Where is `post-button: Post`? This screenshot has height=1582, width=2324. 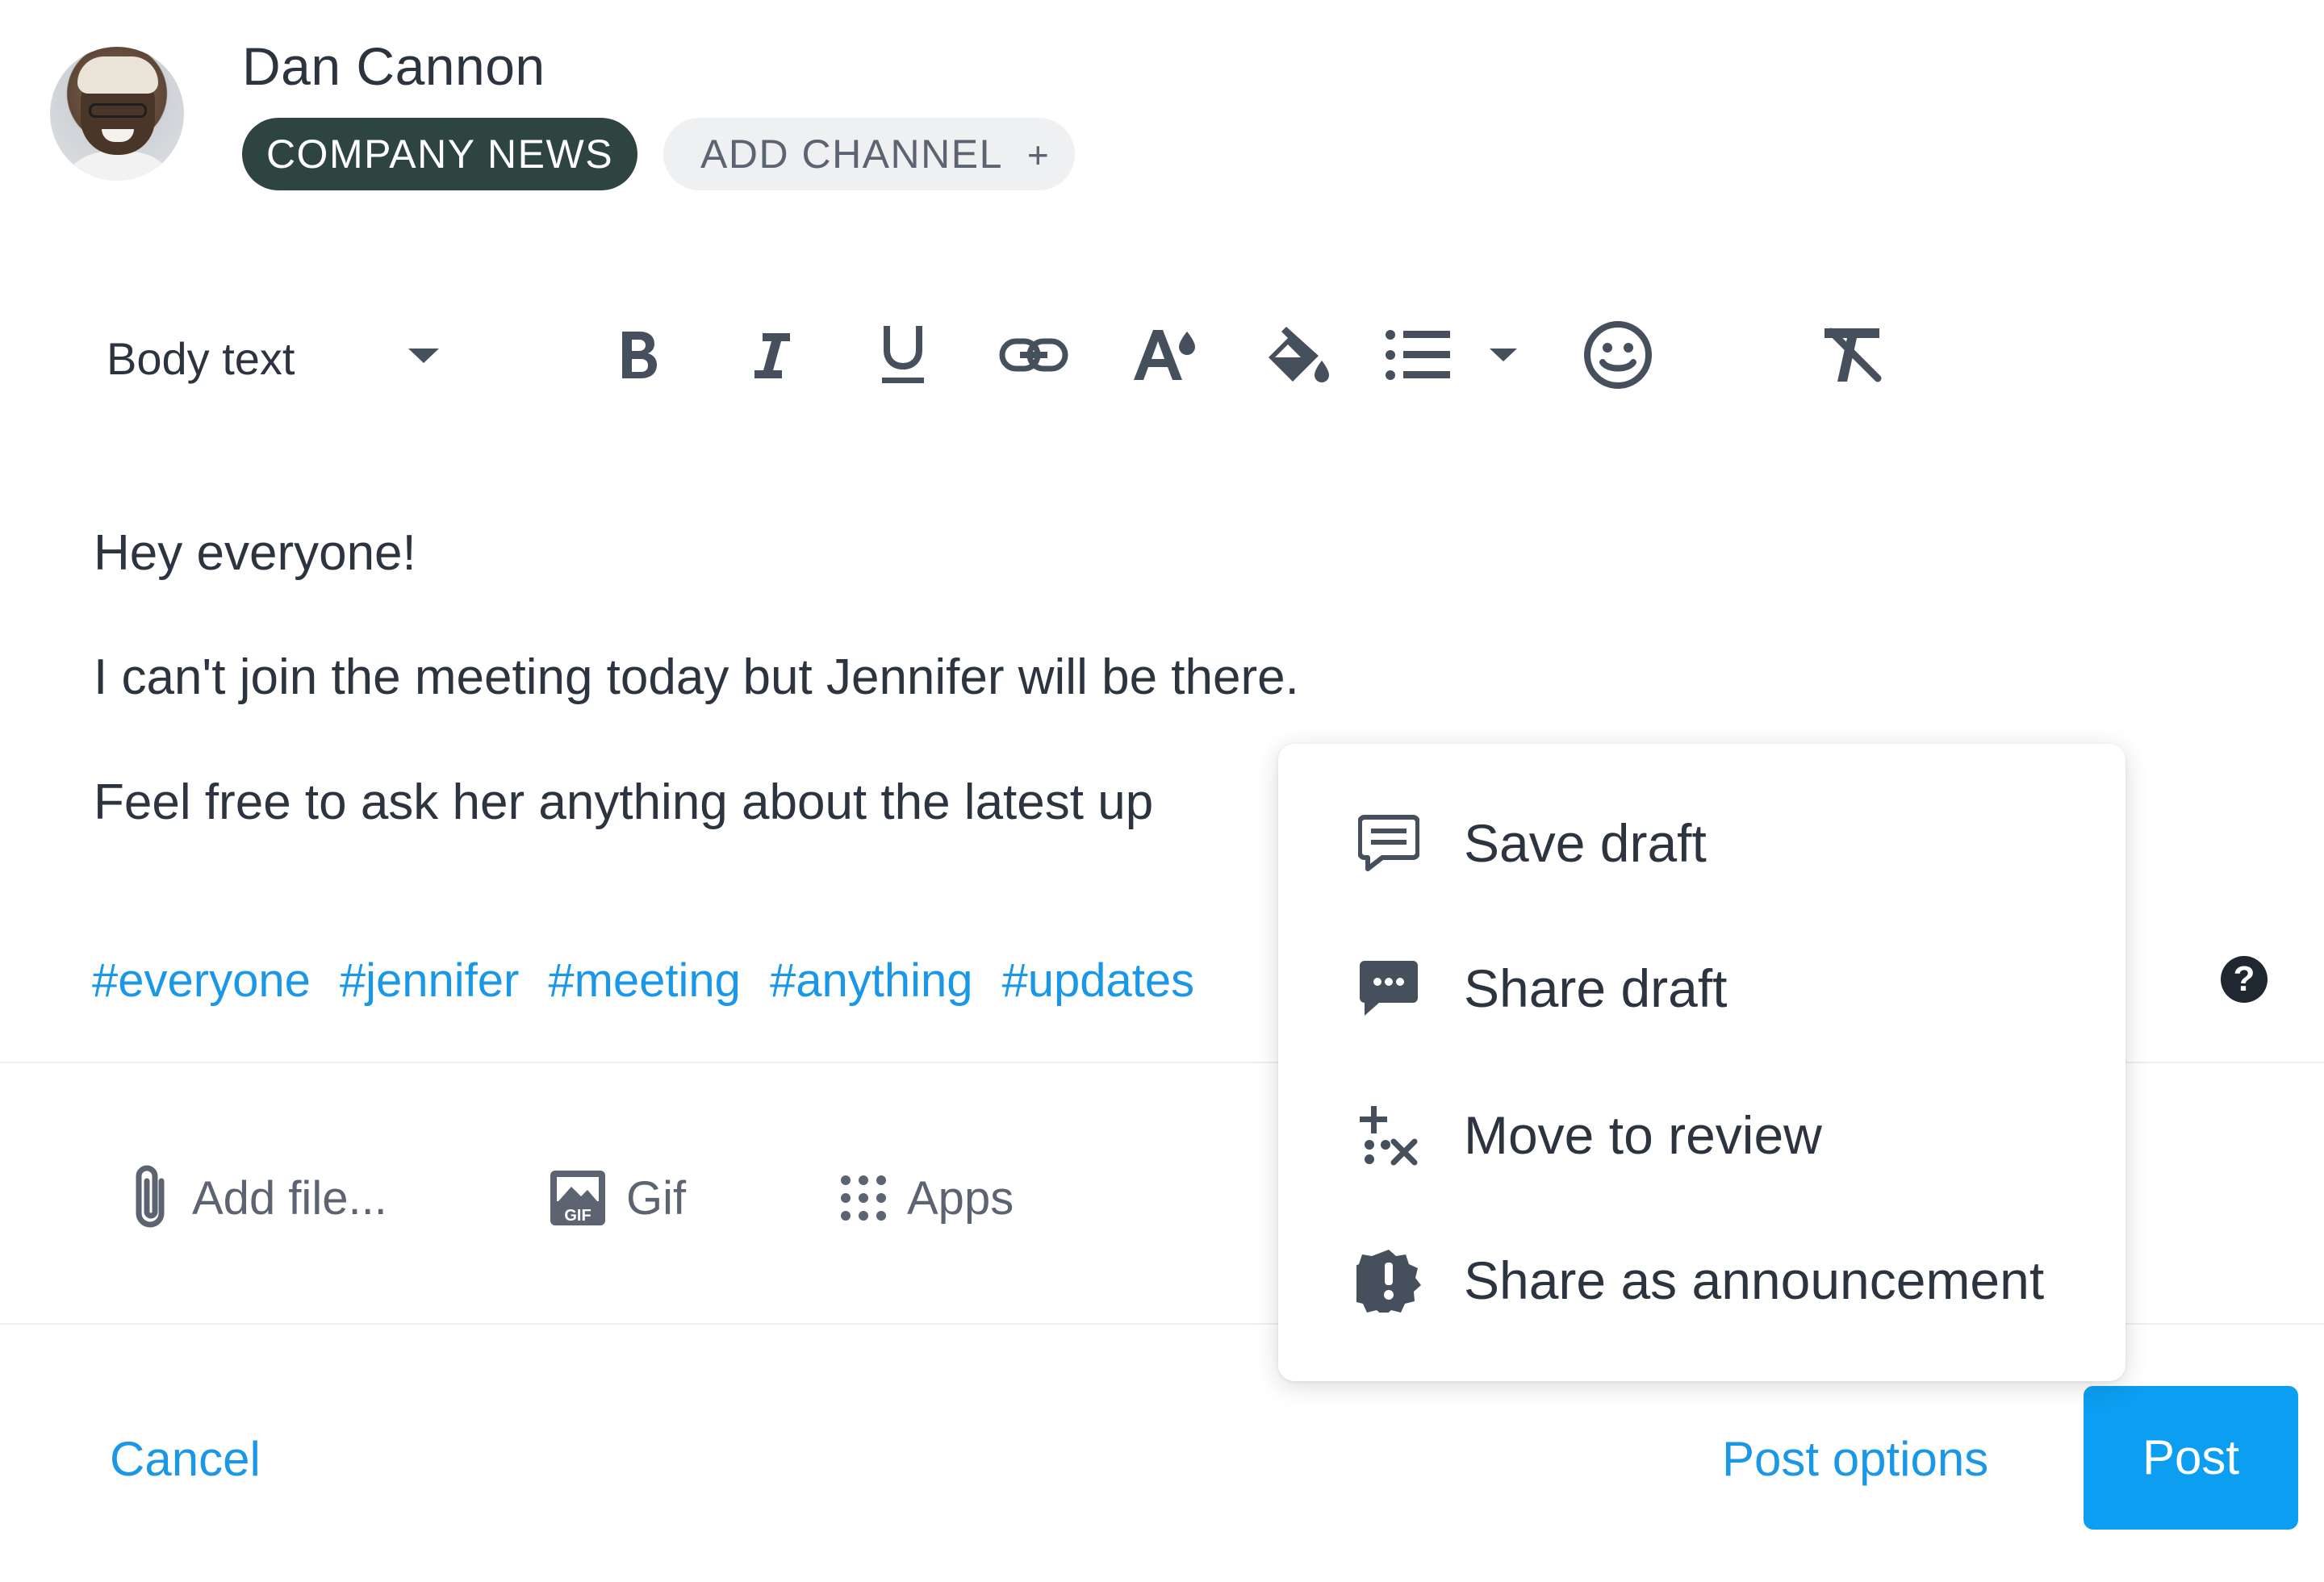 post-button: Post is located at coordinates (2191, 1458).